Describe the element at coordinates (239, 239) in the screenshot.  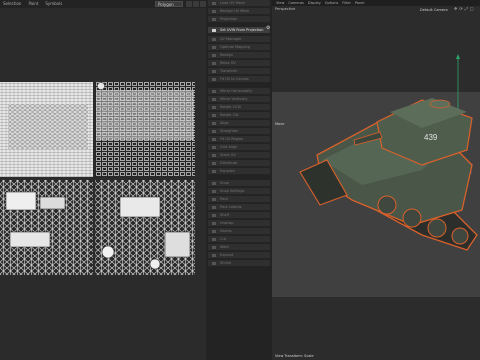
I see `command-item: Cut` at that location.